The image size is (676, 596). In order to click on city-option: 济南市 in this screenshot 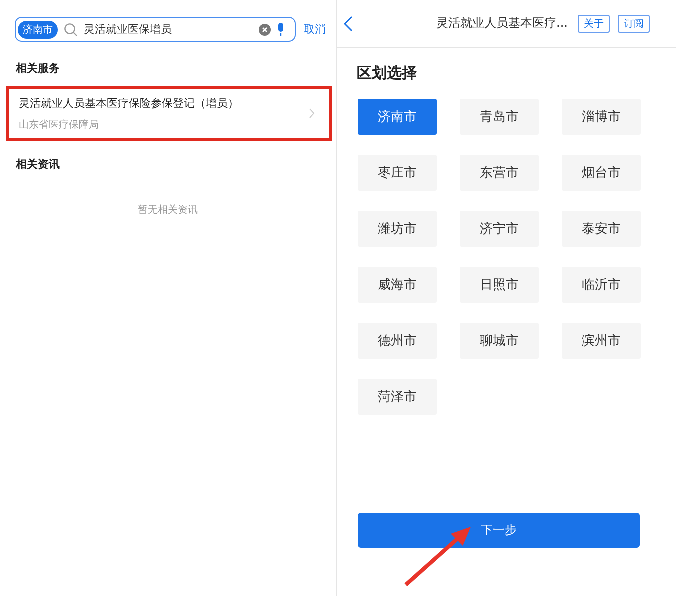, I will do `click(397, 117)`.